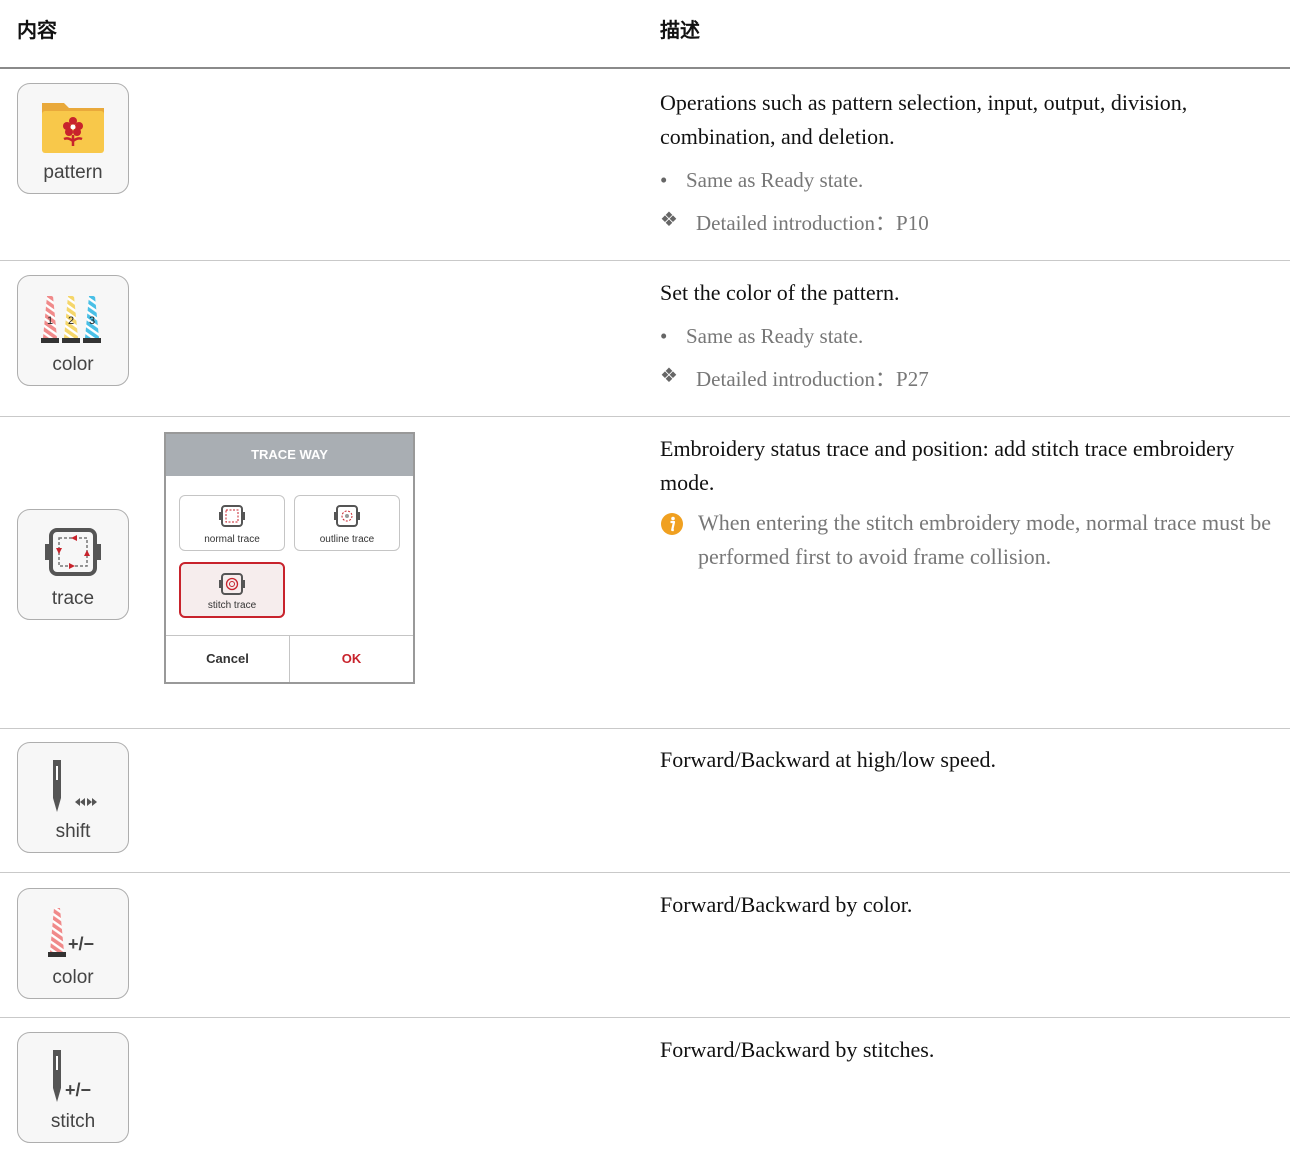  I want to click on stitch-trace-icon, so click(232, 584).